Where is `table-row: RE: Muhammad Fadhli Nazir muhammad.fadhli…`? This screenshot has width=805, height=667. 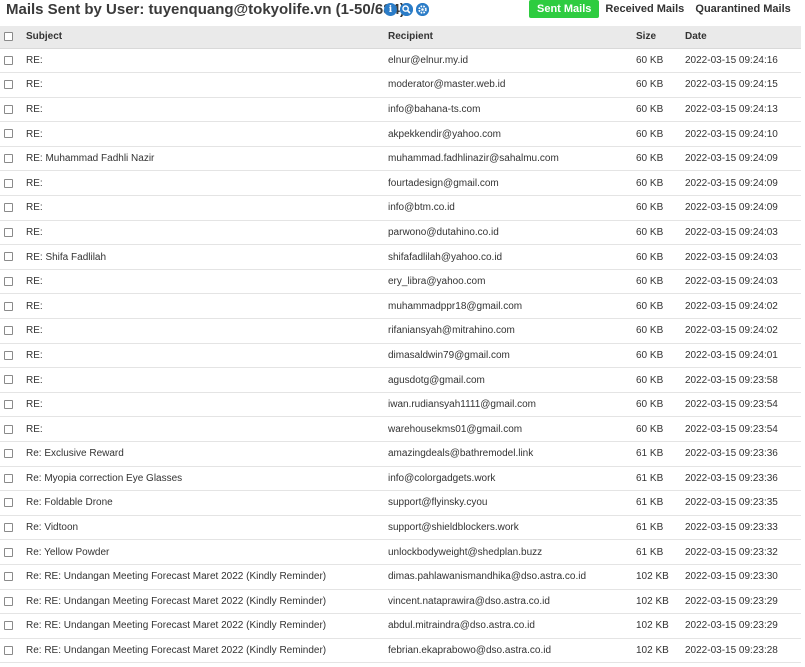
table-row: RE: Muhammad Fadhli Nazir muhammad.fadhli… is located at coordinates (400, 158).